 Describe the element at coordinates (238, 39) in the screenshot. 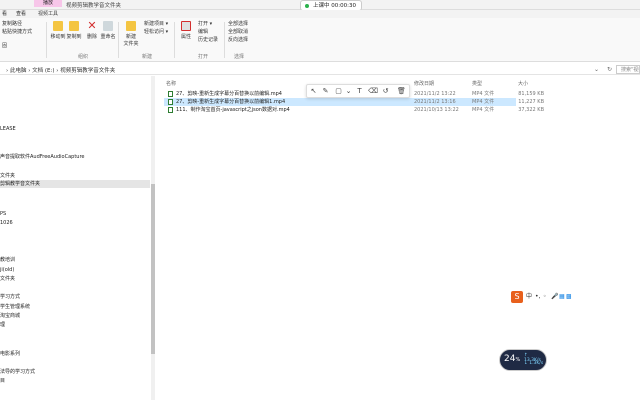

I see `invert-selection-button: 反向选择` at that location.